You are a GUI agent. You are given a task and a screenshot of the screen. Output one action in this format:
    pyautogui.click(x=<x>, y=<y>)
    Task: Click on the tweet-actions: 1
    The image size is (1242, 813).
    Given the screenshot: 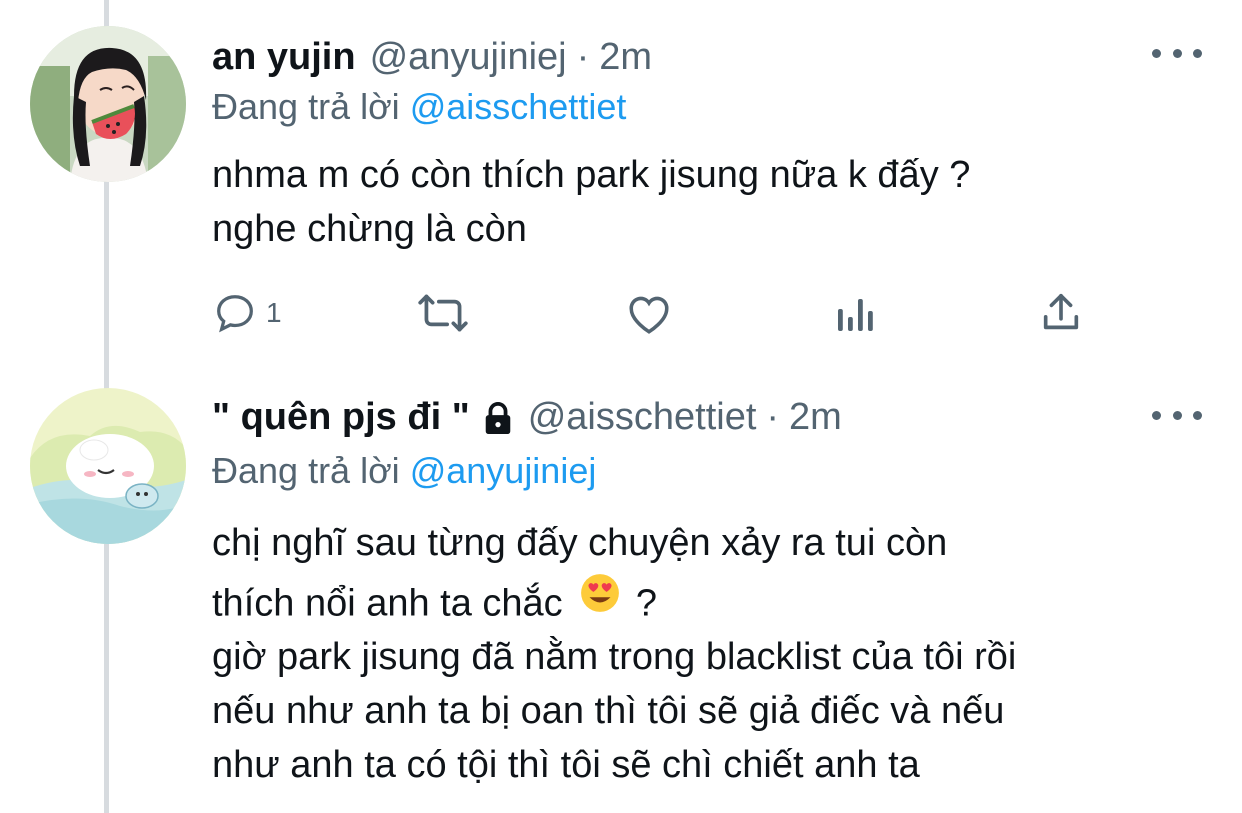 What is the action you would take?
    pyautogui.click(x=652, y=313)
    